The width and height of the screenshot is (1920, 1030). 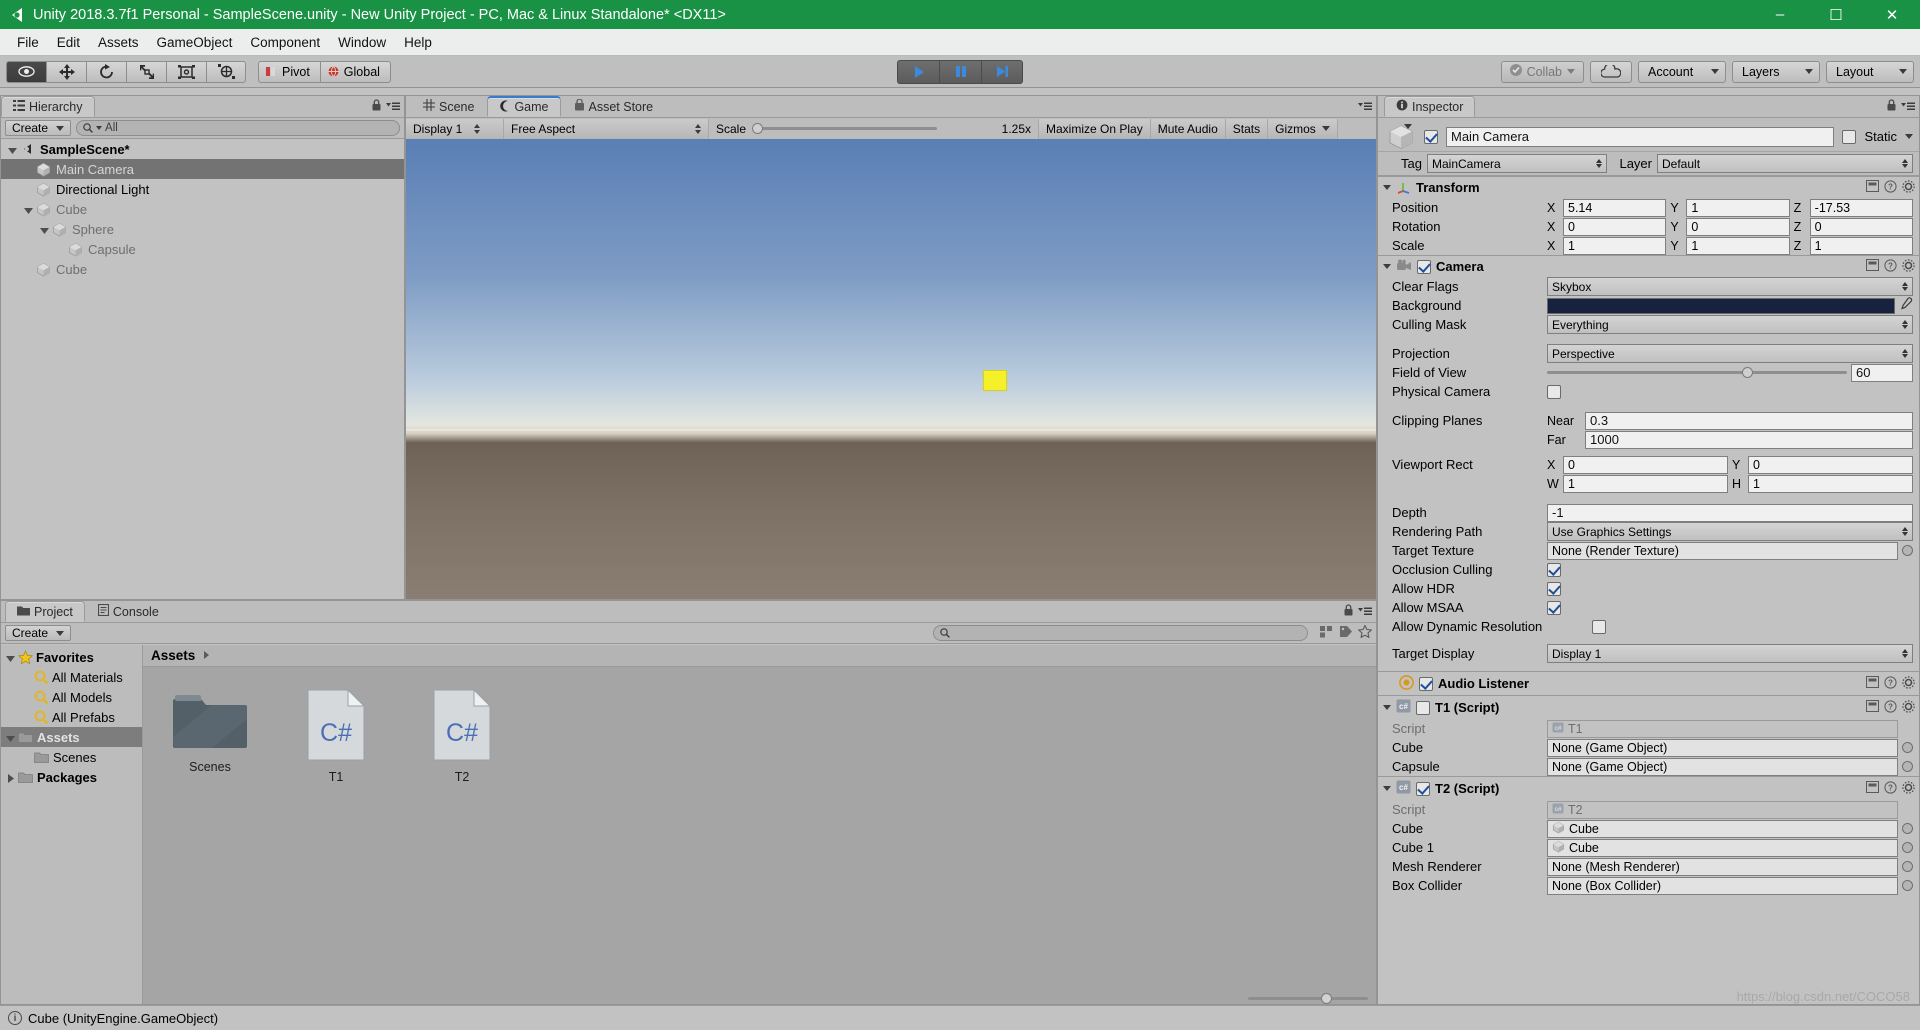 I want to click on transform-row: Scale X 1 Y 1 Z 1, so click(x=1648, y=245).